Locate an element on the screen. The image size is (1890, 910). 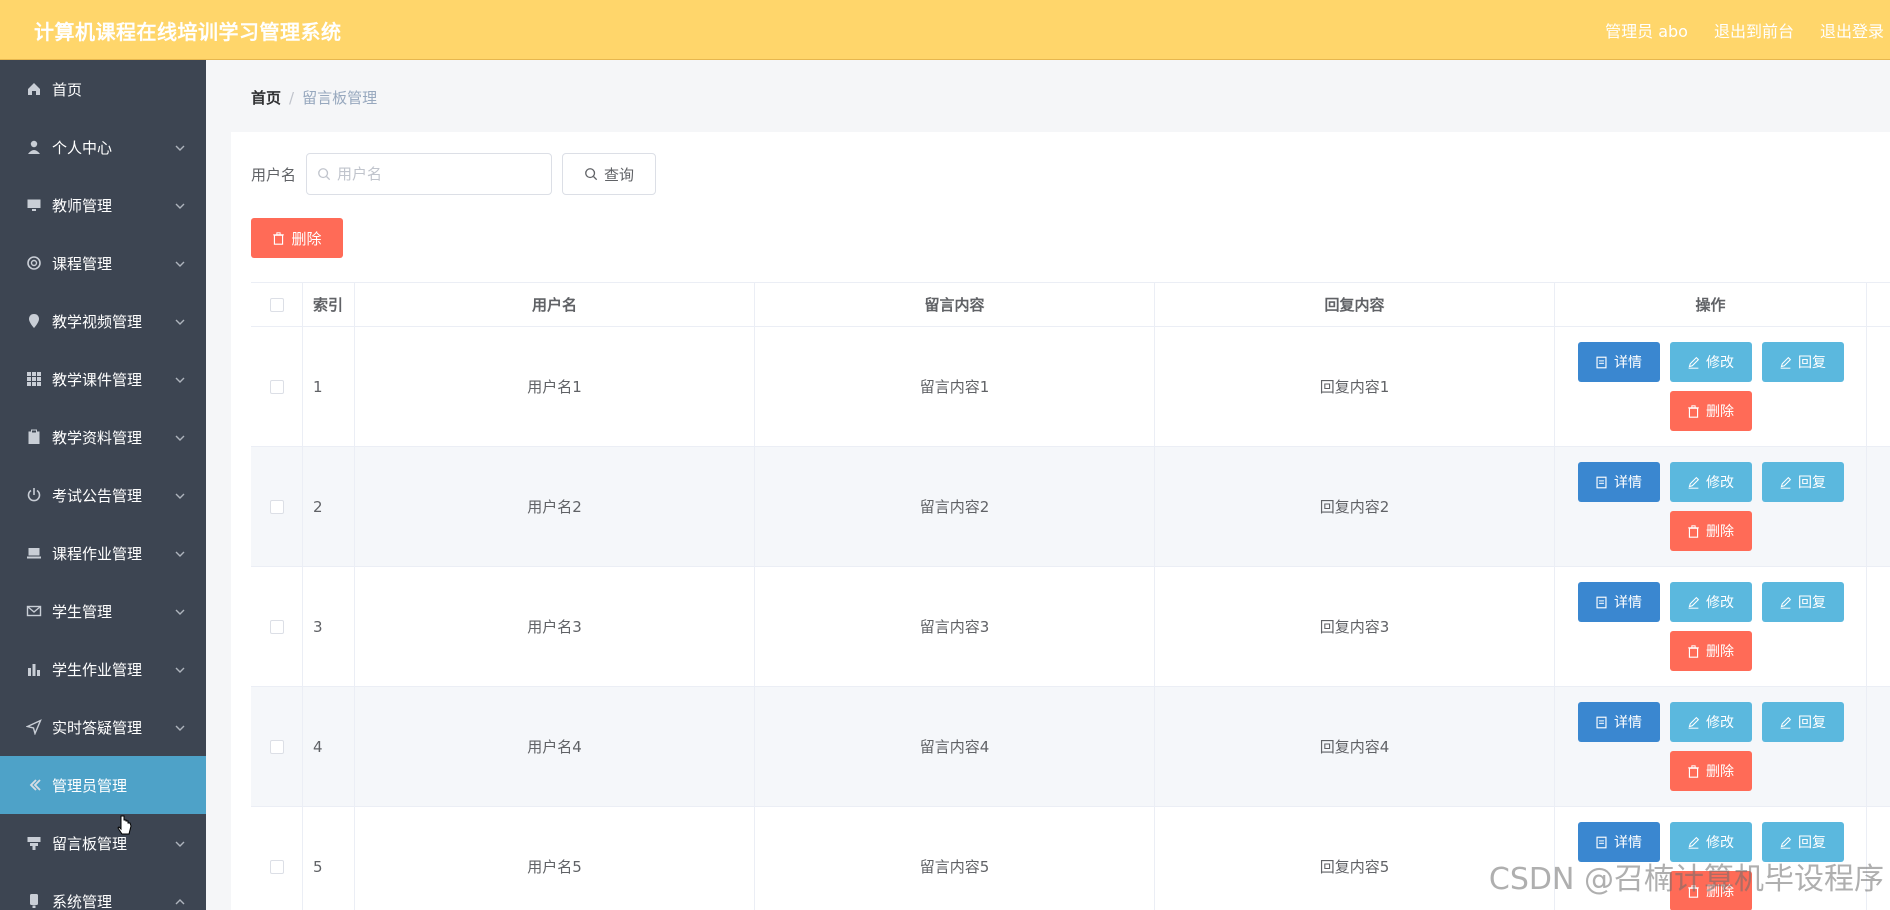
sidebar-item: 系统管理 is located at coordinates (103, 891).